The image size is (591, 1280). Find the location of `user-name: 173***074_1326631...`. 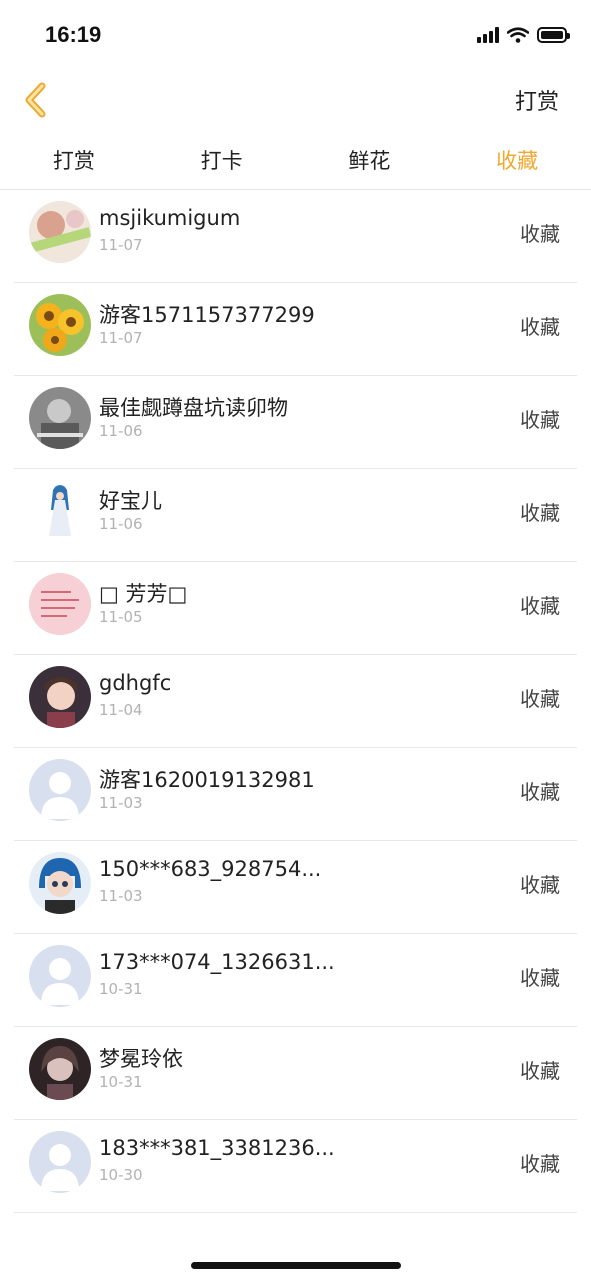

user-name: 173***074_1326631... is located at coordinates (217, 962).